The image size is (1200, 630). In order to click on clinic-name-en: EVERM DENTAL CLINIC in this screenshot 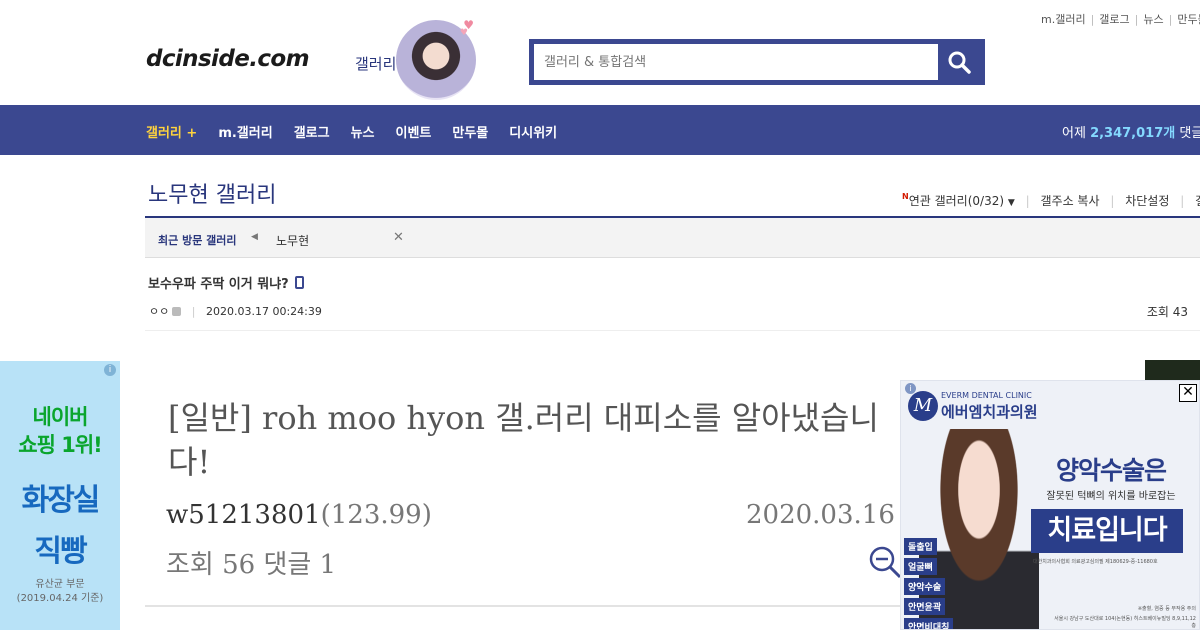, I will do `click(986, 395)`.